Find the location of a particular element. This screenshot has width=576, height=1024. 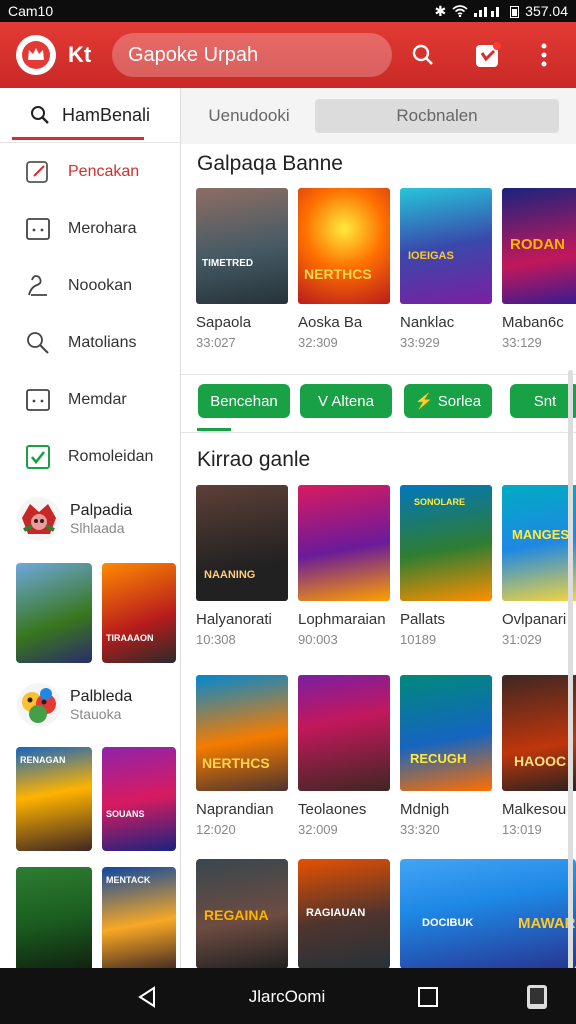

game-meta: 32:009 is located at coordinates (318, 829).